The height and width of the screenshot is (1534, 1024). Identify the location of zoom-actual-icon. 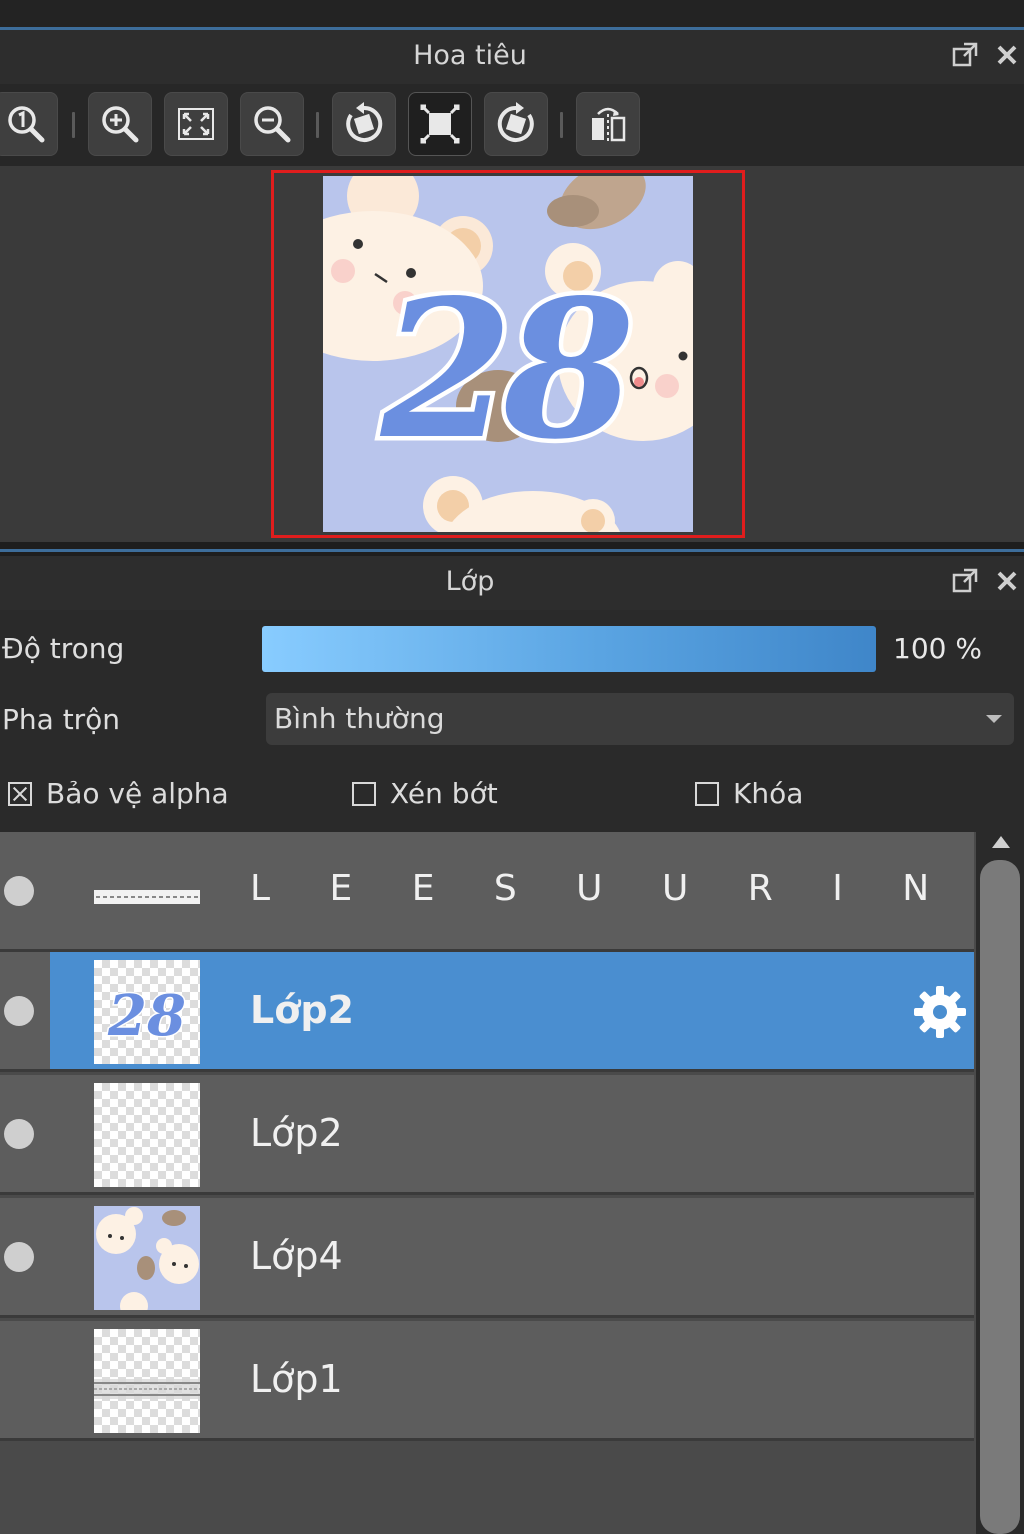
(26, 124).